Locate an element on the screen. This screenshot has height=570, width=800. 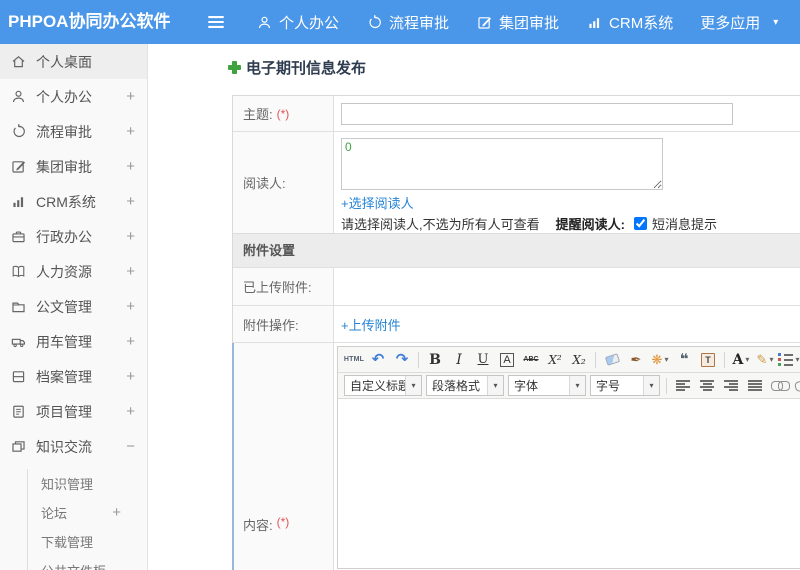
sidebar-subitem-label: 下载管理 is located at coordinates (67, 542).